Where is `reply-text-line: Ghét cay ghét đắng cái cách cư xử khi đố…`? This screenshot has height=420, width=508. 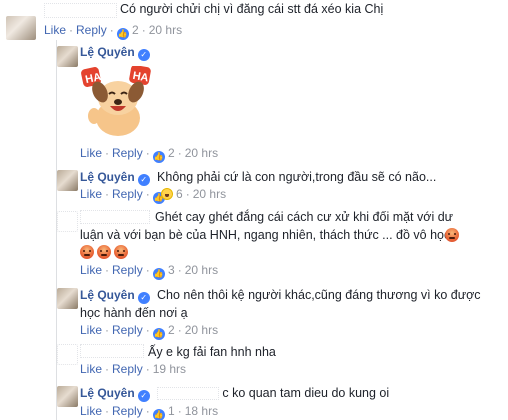 reply-text-line: Ghét cay ghét đắng cái cách cư xử khi đố… is located at coordinates (304, 217).